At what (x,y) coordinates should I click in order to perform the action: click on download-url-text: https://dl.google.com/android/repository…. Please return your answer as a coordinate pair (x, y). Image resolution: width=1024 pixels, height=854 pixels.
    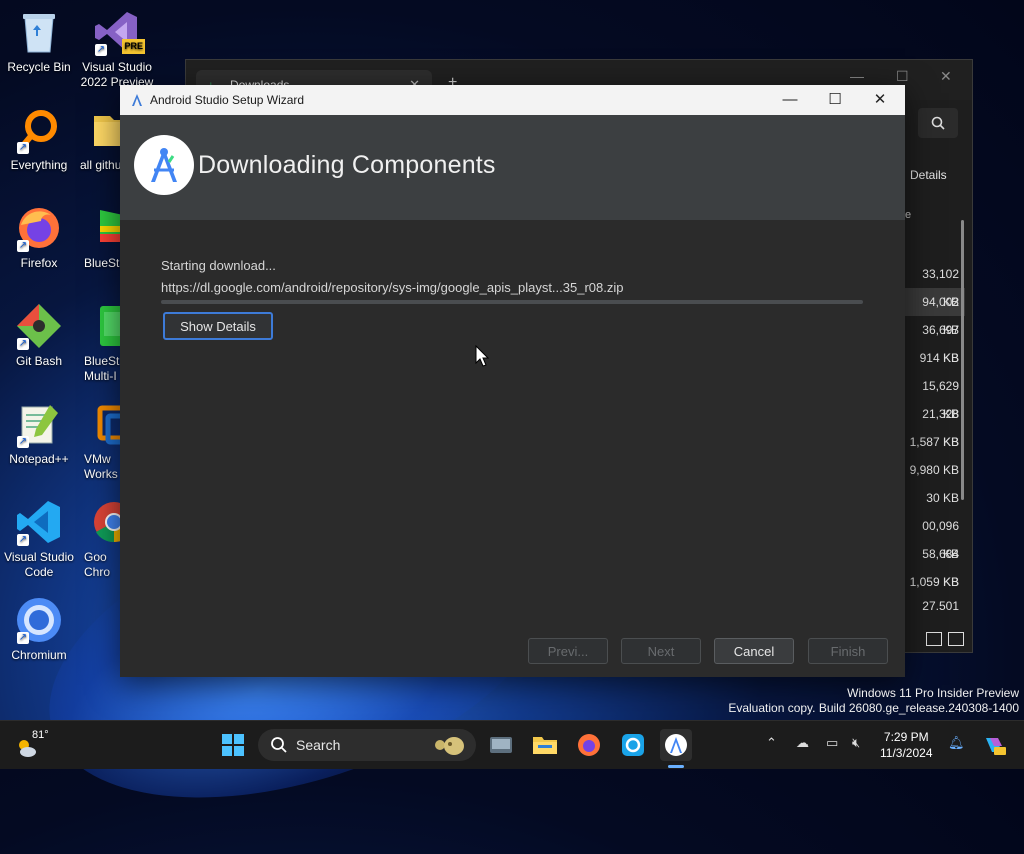
    Looking at the image, I should click on (392, 287).